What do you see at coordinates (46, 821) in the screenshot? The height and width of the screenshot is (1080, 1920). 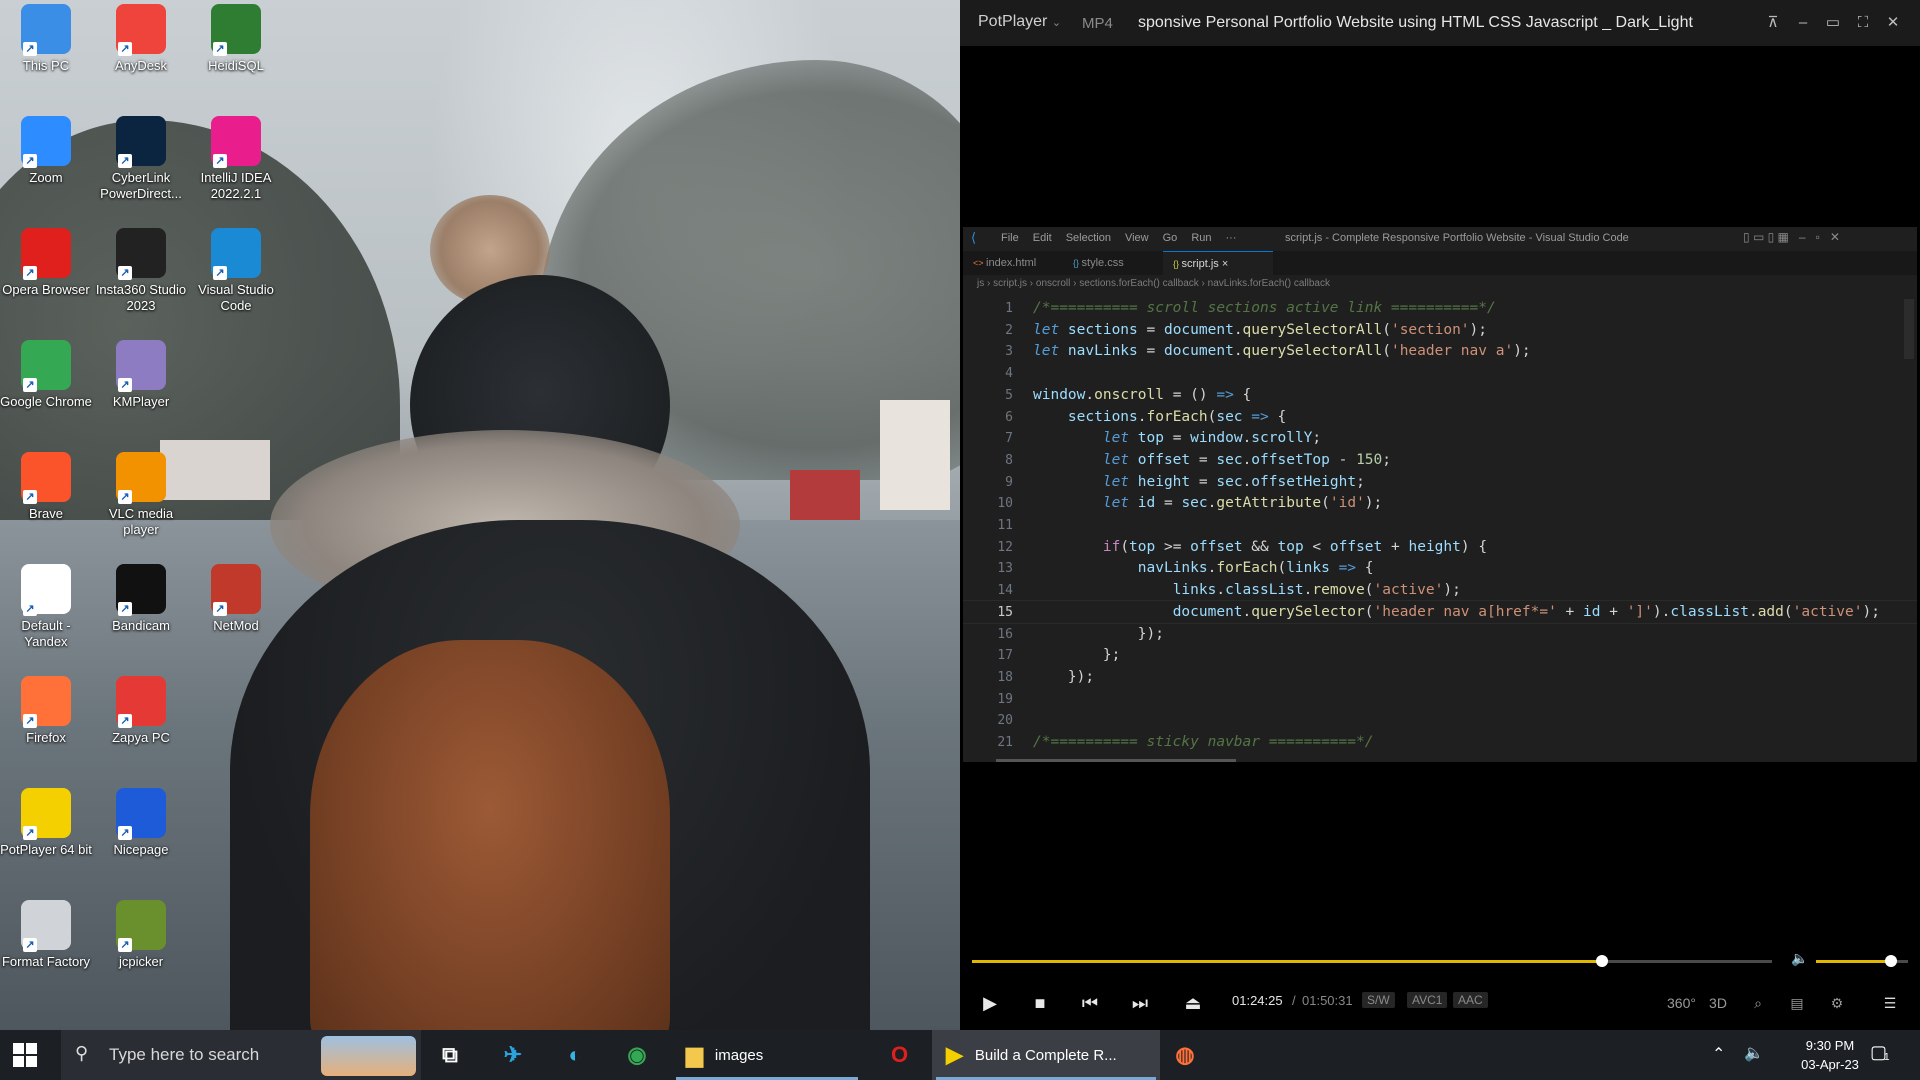 I see `desktop-shortcut-potplayer: ↗ PotPlayer 64 bit` at bounding box center [46, 821].